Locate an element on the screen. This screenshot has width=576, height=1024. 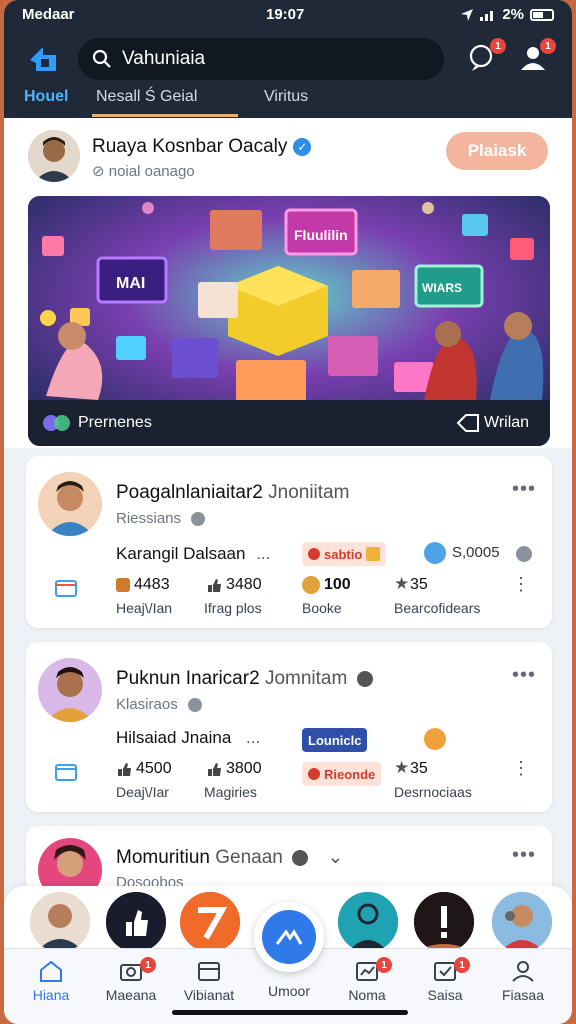
compose-icon is located at coordinates (289, 937).